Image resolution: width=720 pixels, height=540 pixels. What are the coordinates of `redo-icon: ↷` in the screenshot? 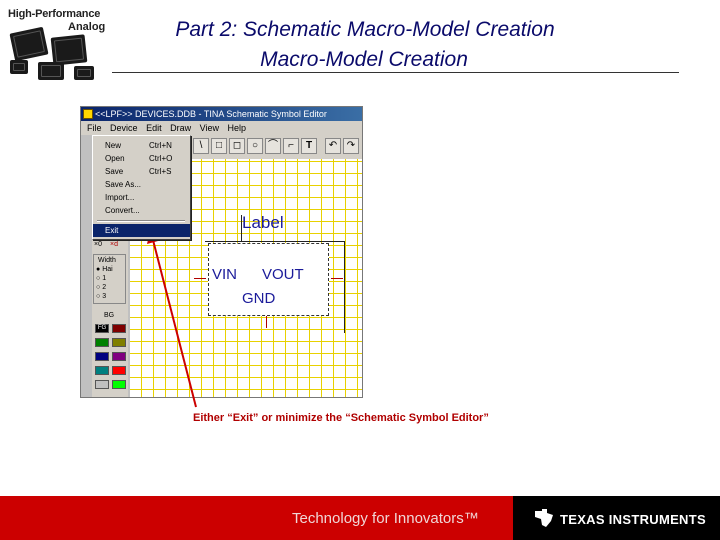 It's located at (351, 146).